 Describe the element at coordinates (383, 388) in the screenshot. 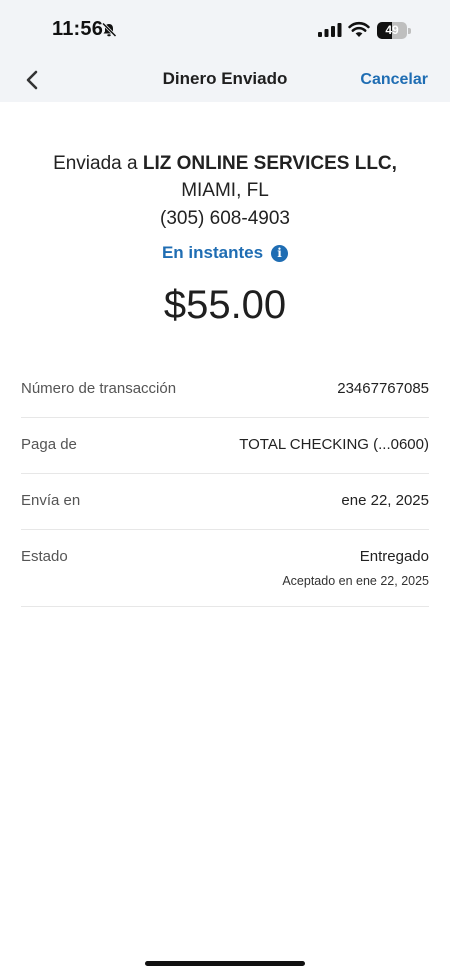

I see `detail-value: 23467767085` at that location.